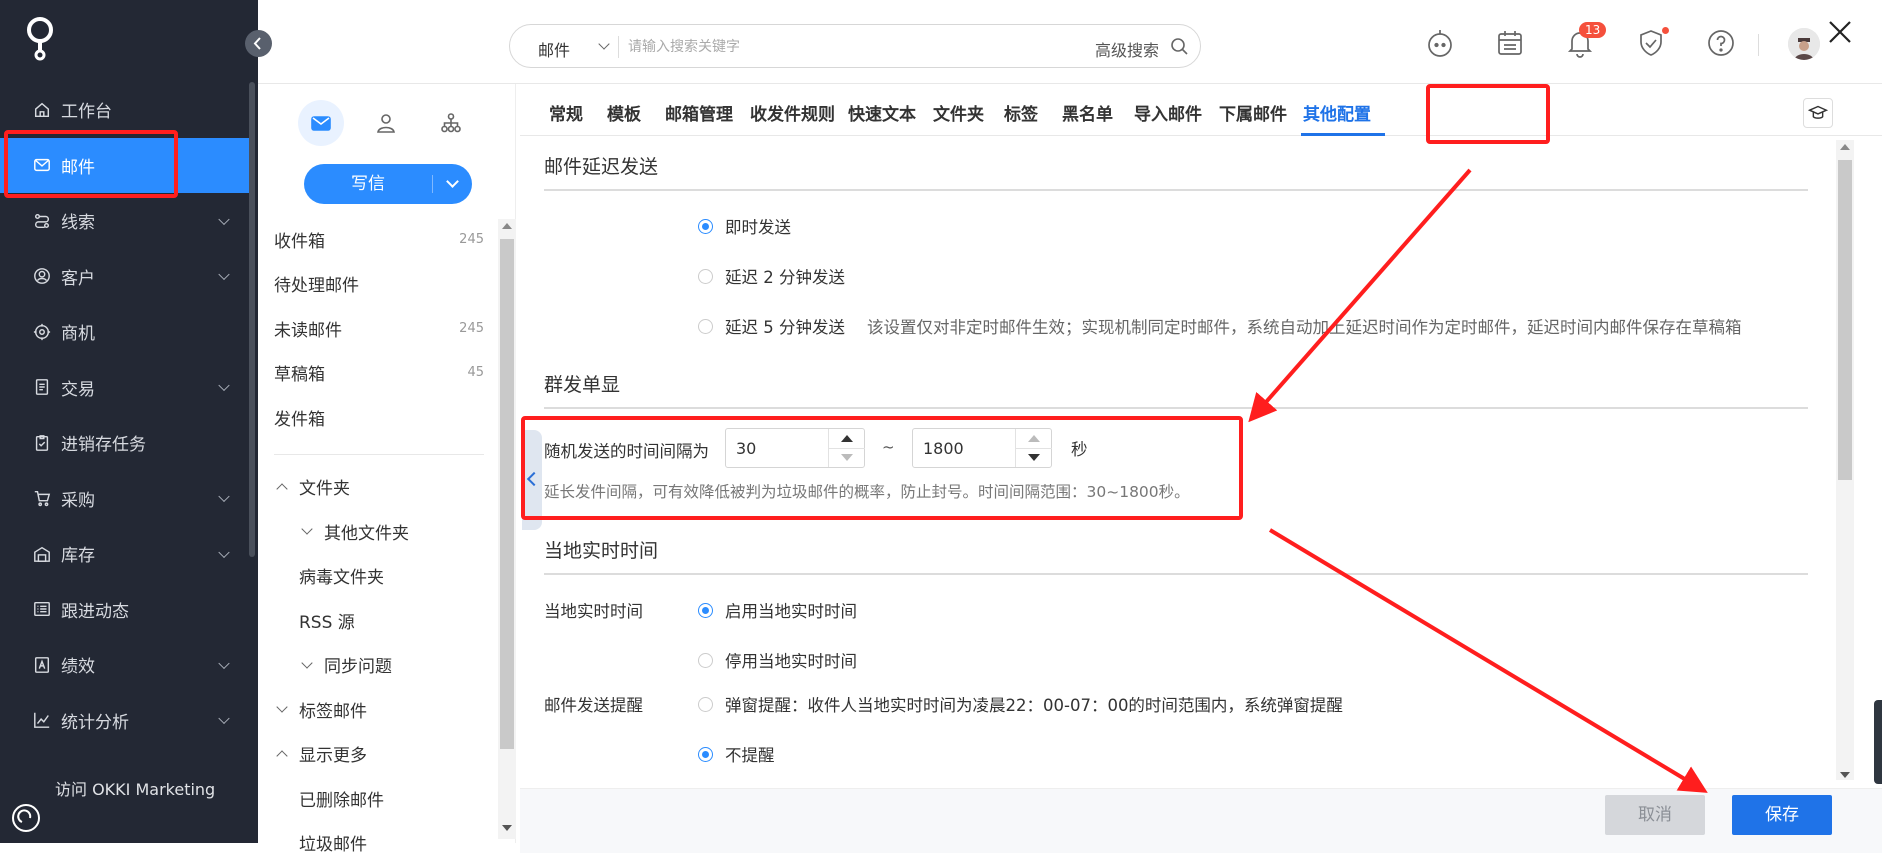  I want to click on spiral-icon, so click(26, 818).